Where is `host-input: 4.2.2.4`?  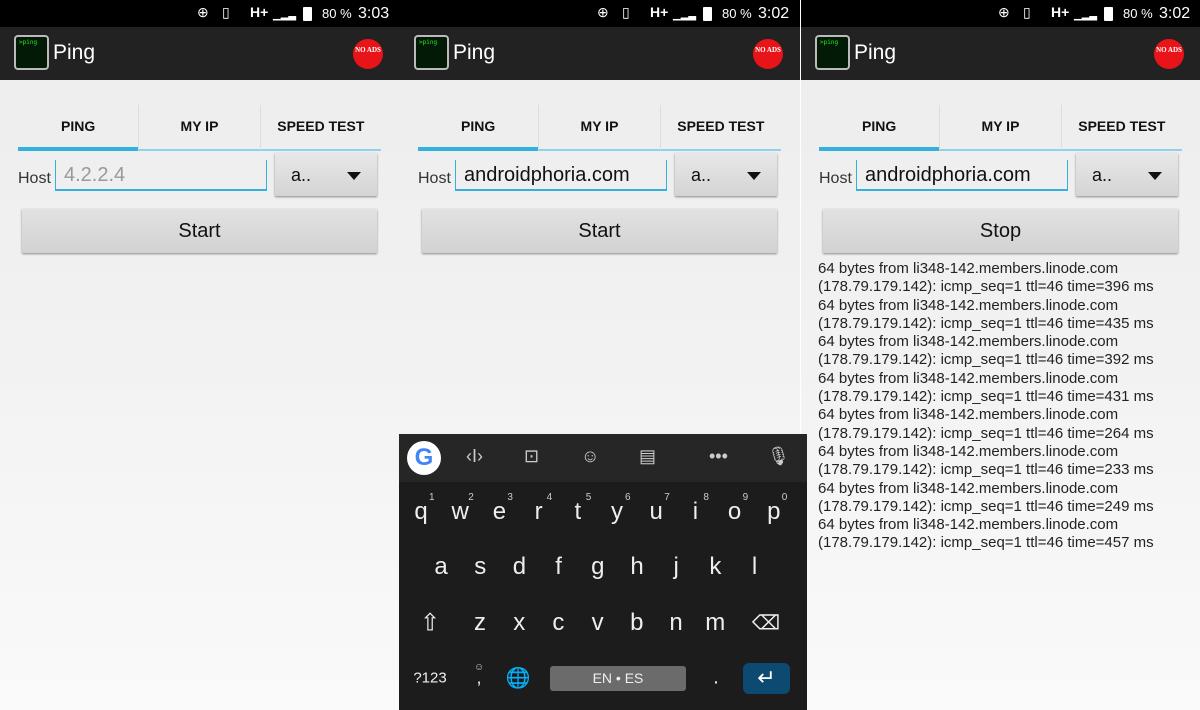
host-input: 4.2.2.4 is located at coordinates (161, 175).